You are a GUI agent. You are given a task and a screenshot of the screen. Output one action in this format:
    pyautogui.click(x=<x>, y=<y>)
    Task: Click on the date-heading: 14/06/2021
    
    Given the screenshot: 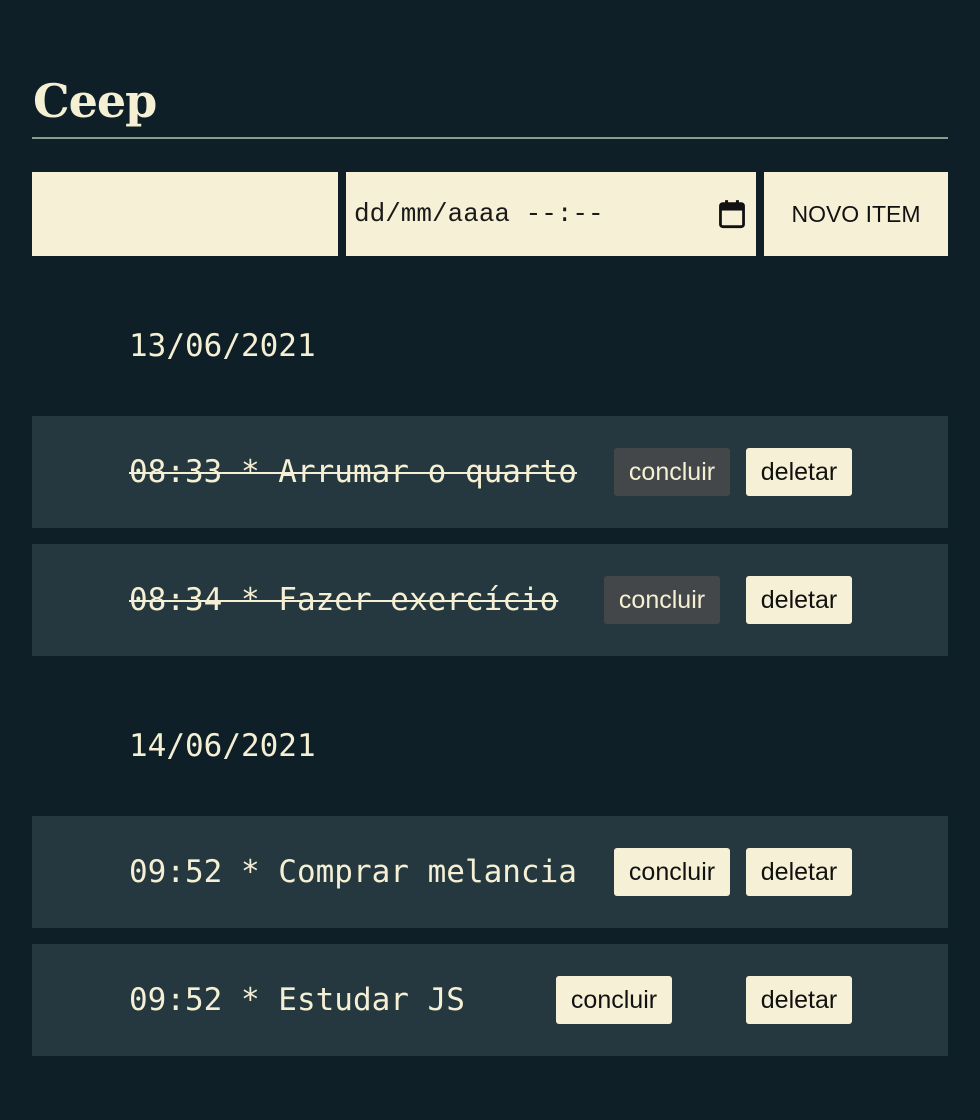 What is the action you would take?
    pyautogui.click(x=222, y=746)
    